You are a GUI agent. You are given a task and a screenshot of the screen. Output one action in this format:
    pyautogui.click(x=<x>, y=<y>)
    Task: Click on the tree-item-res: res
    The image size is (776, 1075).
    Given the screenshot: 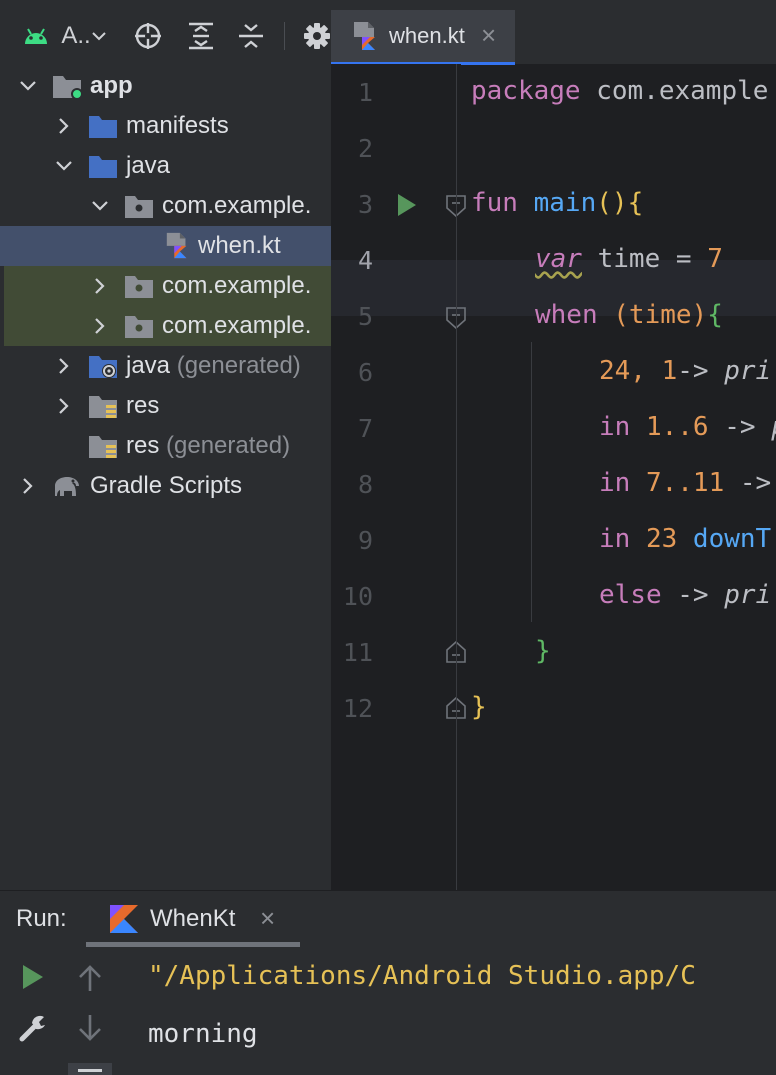 What is the action you would take?
    pyautogui.click(x=165, y=406)
    